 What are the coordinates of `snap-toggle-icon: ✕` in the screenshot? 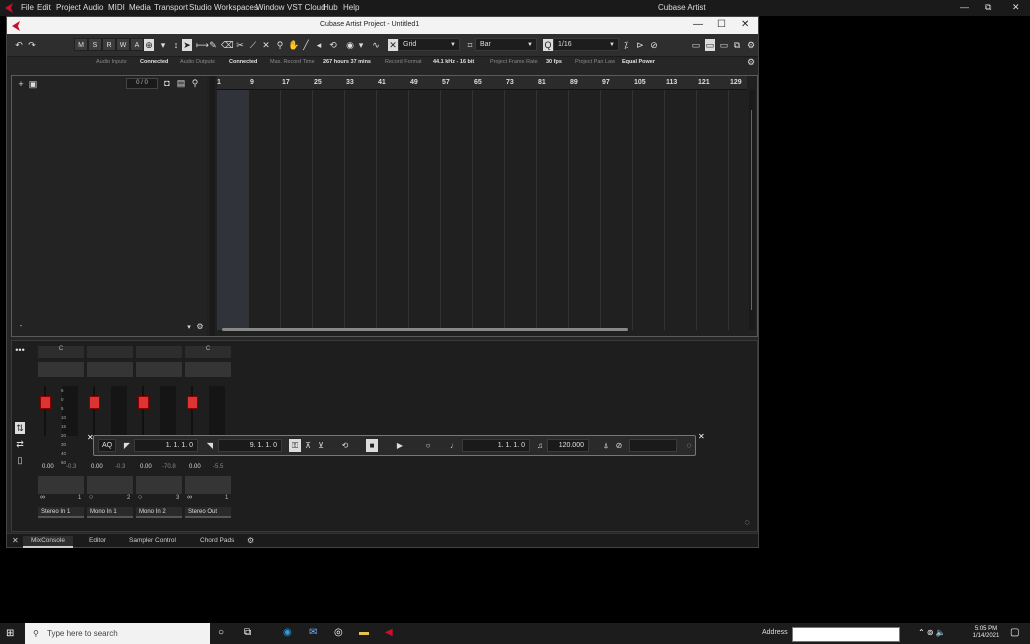 It's located at (393, 45).